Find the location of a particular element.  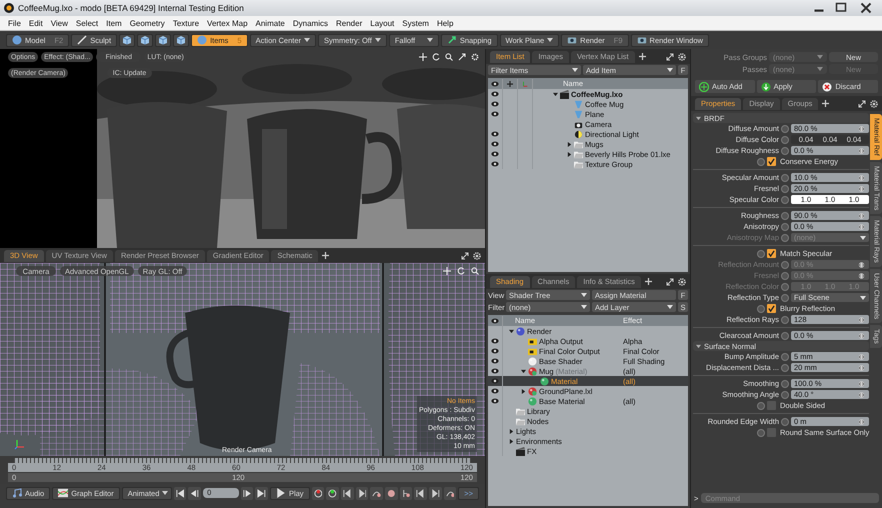

record-icon is located at coordinates (391, 493).